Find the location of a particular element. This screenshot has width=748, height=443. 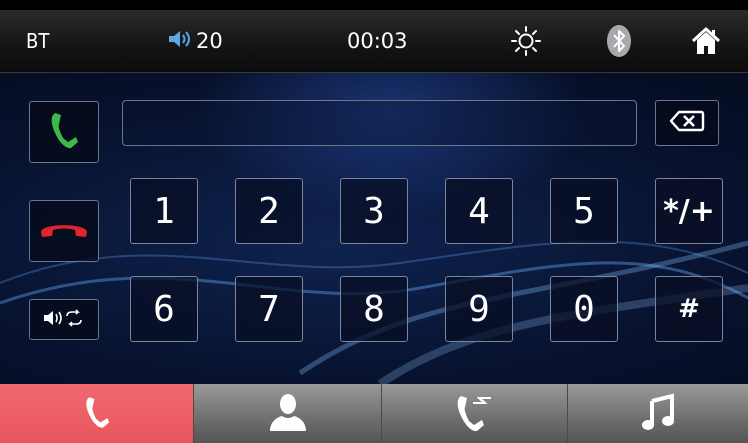

brightness-icon is located at coordinates (526, 41).